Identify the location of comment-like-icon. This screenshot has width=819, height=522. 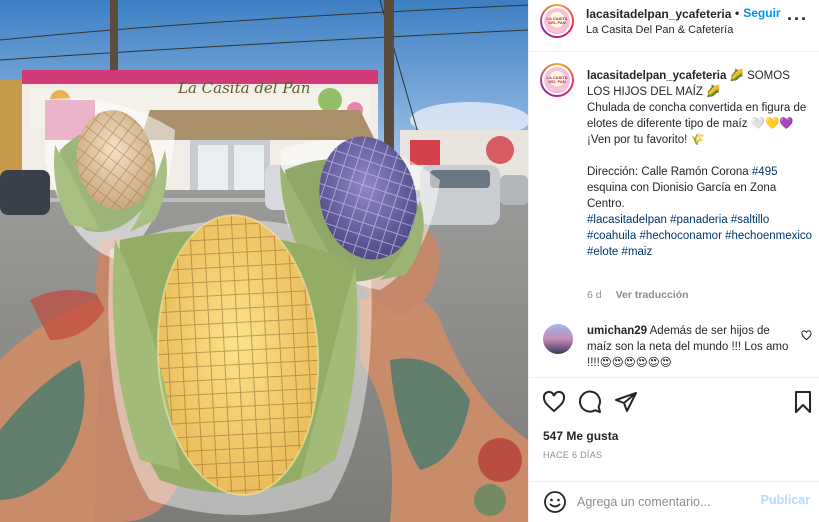
(806, 335).